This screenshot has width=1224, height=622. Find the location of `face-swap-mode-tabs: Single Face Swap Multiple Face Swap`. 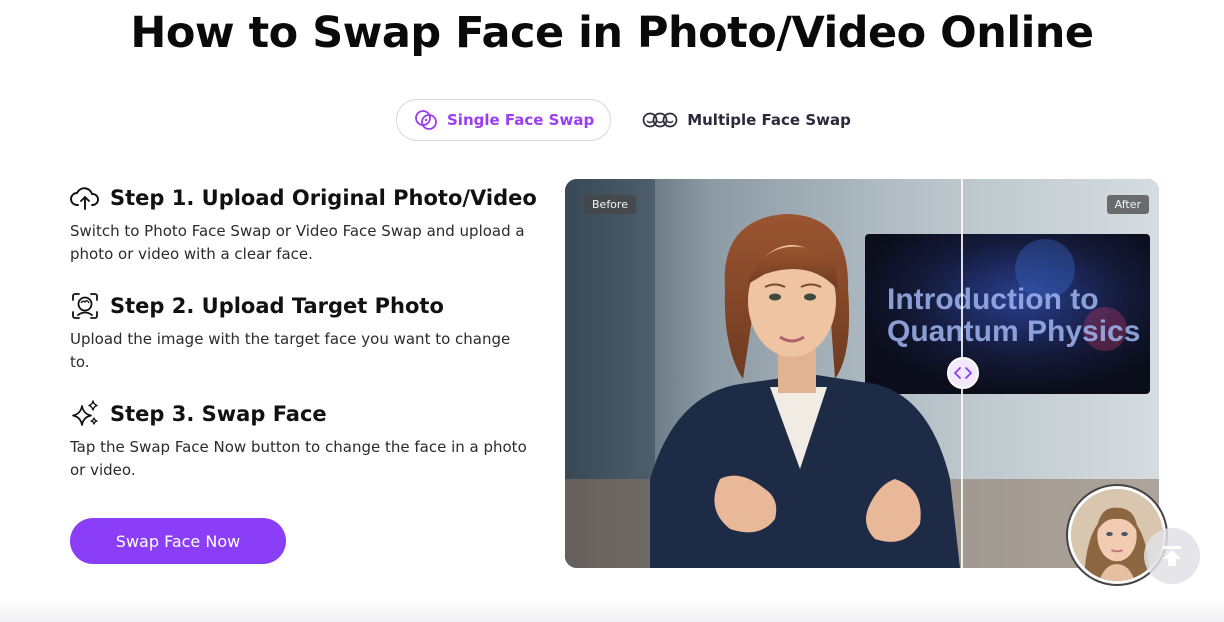

face-swap-mode-tabs: Single Face Swap Multiple Face Swap is located at coordinates (631, 120).